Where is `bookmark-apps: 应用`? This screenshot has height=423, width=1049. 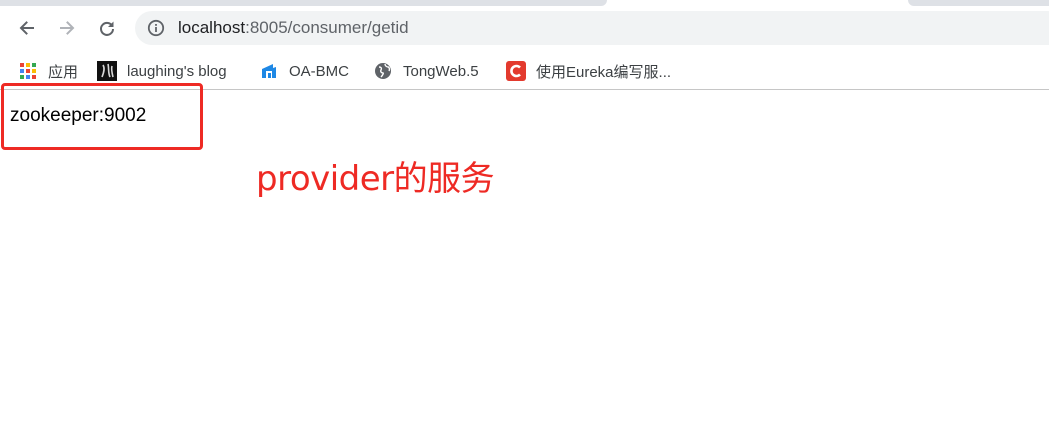
bookmark-apps: 应用 is located at coordinates (48, 71).